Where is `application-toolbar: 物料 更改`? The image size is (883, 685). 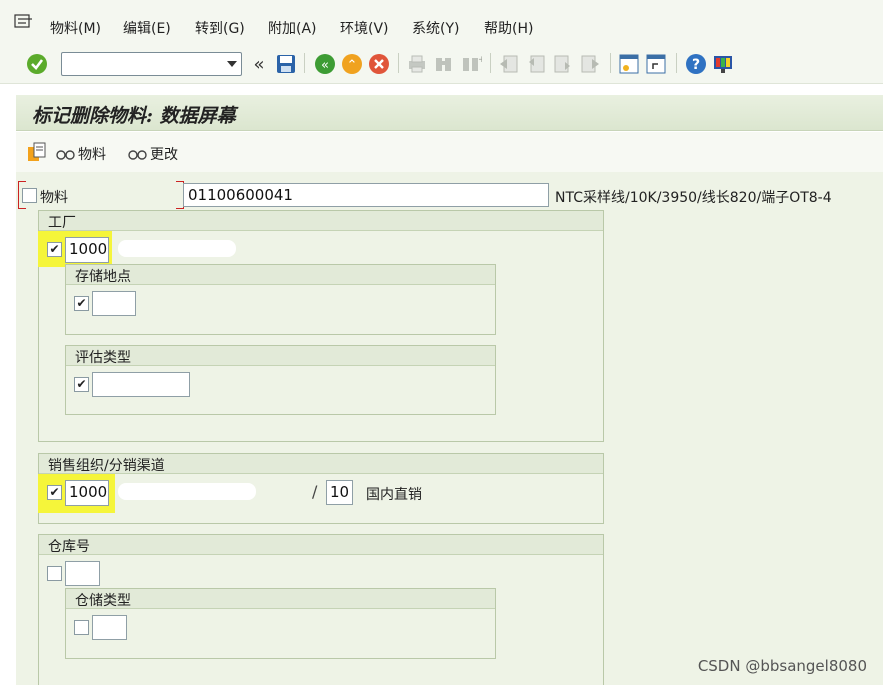
application-toolbar: 物料 更改 is located at coordinates (449, 152).